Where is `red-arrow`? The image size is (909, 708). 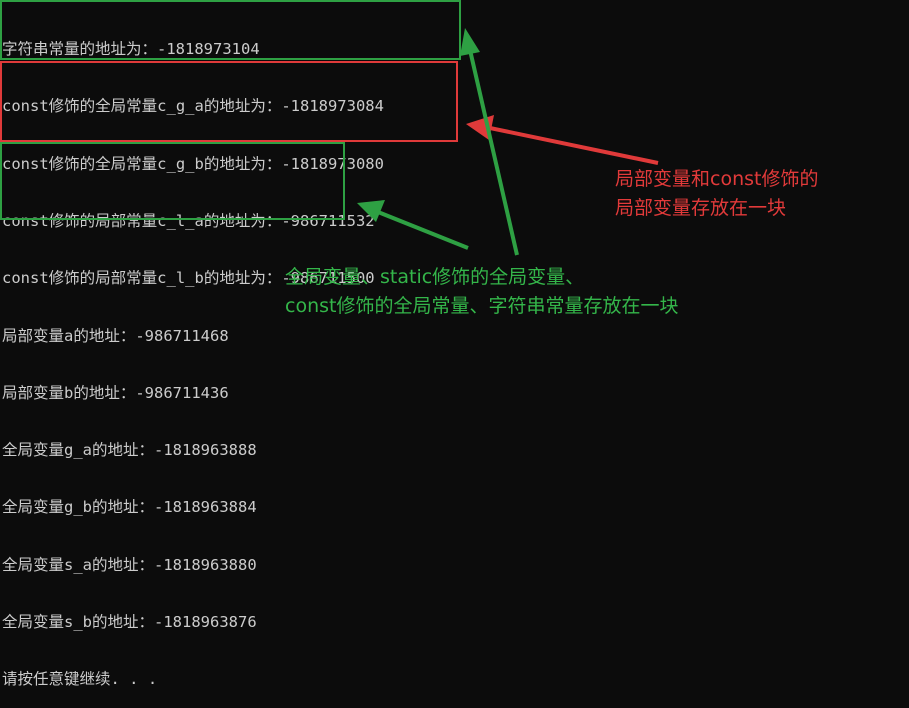
red-arrow is located at coordinates (574, 145).